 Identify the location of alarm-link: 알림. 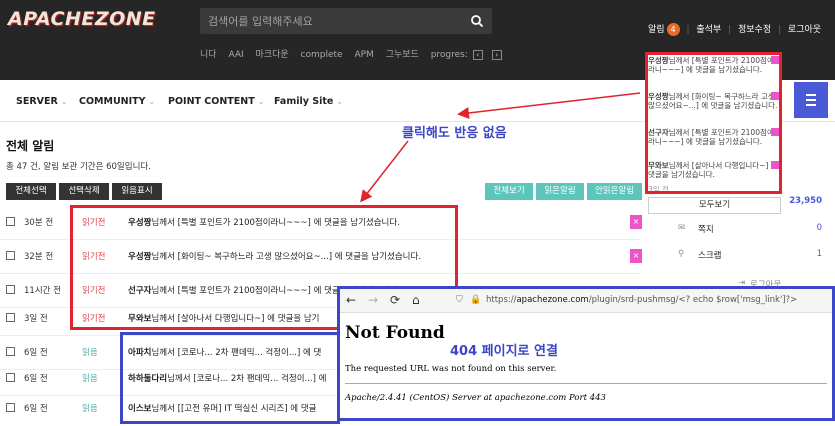
(656, 30).